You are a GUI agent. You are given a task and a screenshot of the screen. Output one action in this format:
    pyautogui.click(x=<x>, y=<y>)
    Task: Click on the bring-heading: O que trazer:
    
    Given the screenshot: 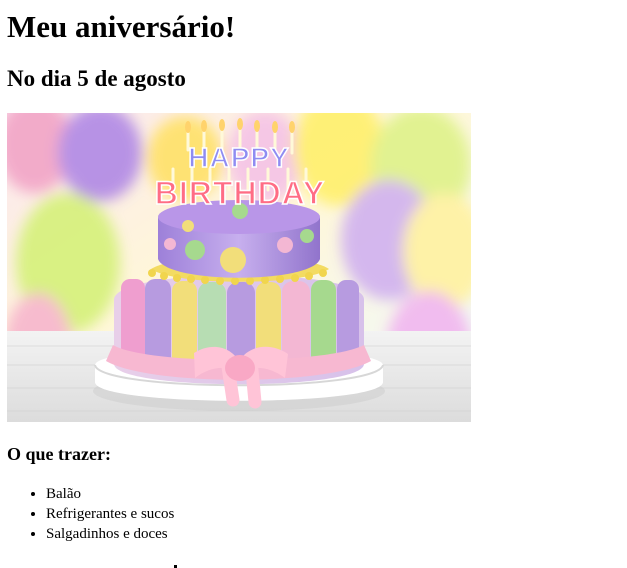 What is the action you would take?
    pyautogui.click(x=59, y=454)
    